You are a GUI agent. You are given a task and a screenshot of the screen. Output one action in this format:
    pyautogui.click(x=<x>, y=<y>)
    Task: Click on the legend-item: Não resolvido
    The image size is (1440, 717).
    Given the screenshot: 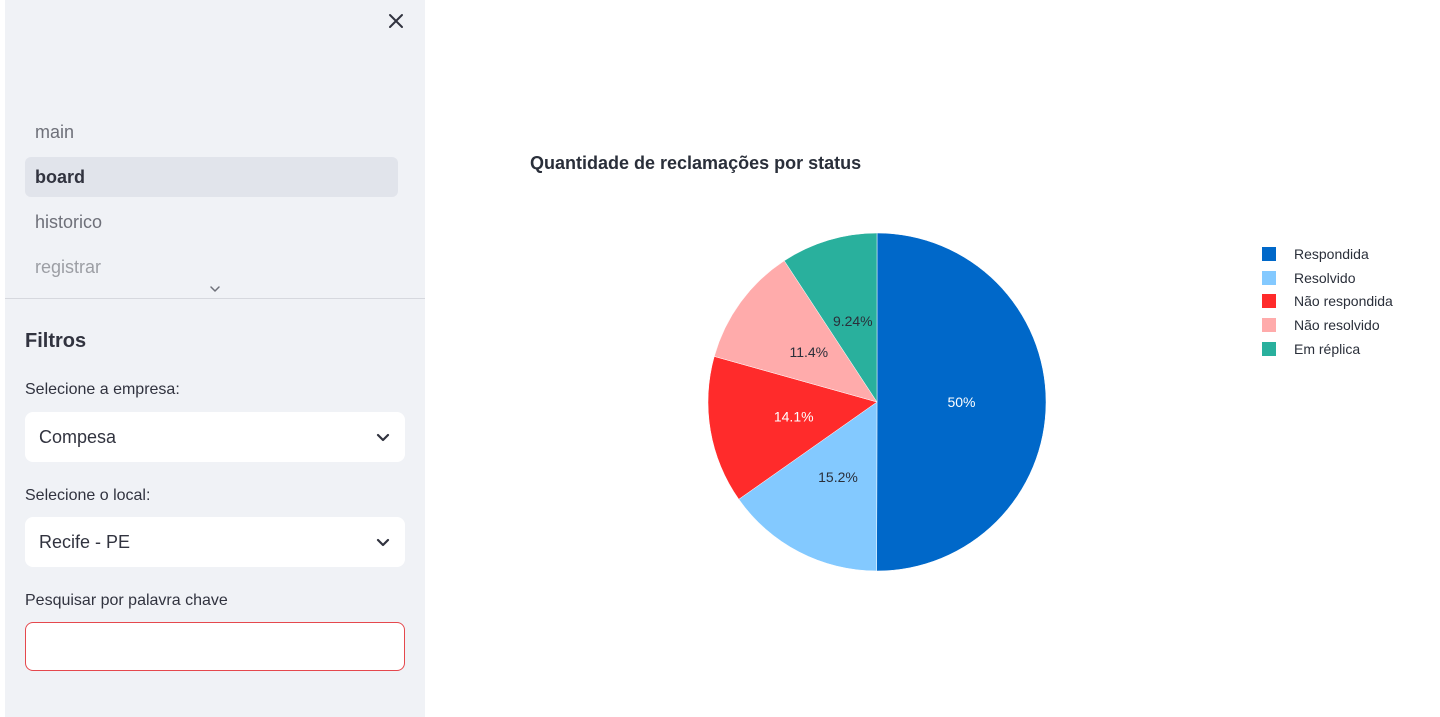 What is the action you would take?
    pyautogui.click(x=1327, y=325)
    